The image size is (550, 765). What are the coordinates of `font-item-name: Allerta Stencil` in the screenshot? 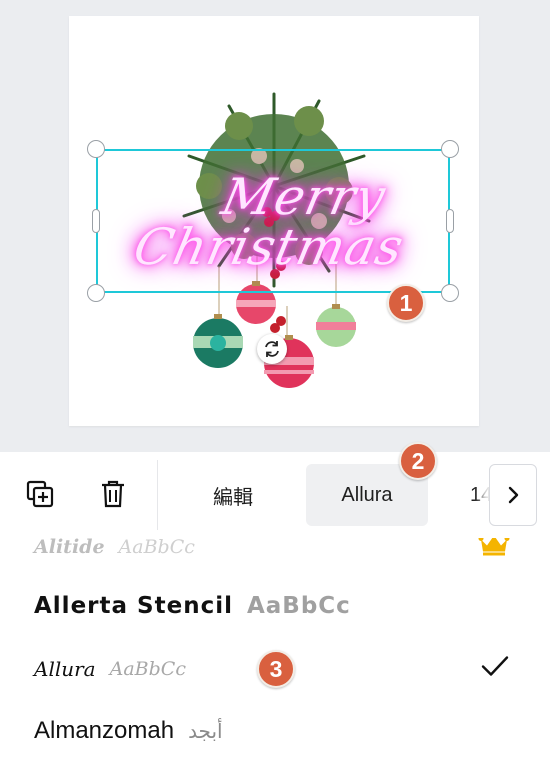 It's located at (133, 606).